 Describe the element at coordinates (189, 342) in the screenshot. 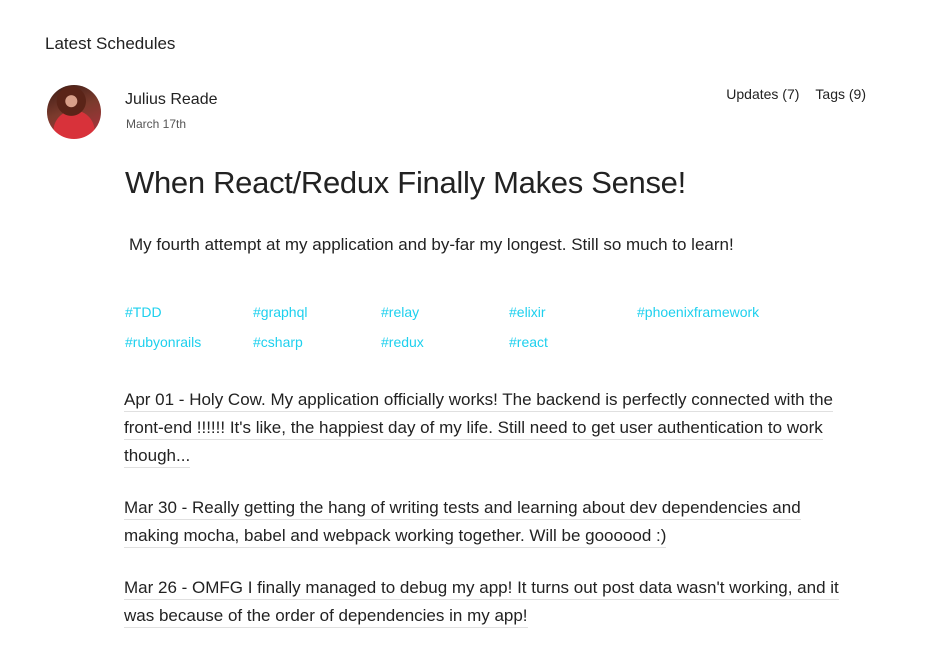

I see `tag-link: #rubyonrails` at that location.